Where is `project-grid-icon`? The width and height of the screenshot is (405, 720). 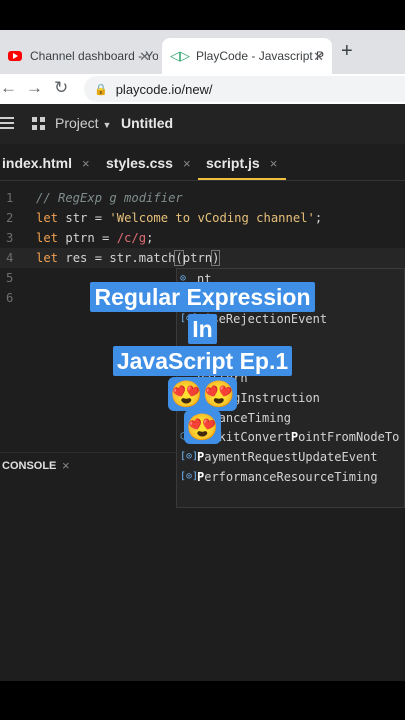
project-grid-icon is located at coordinates (38, 123).